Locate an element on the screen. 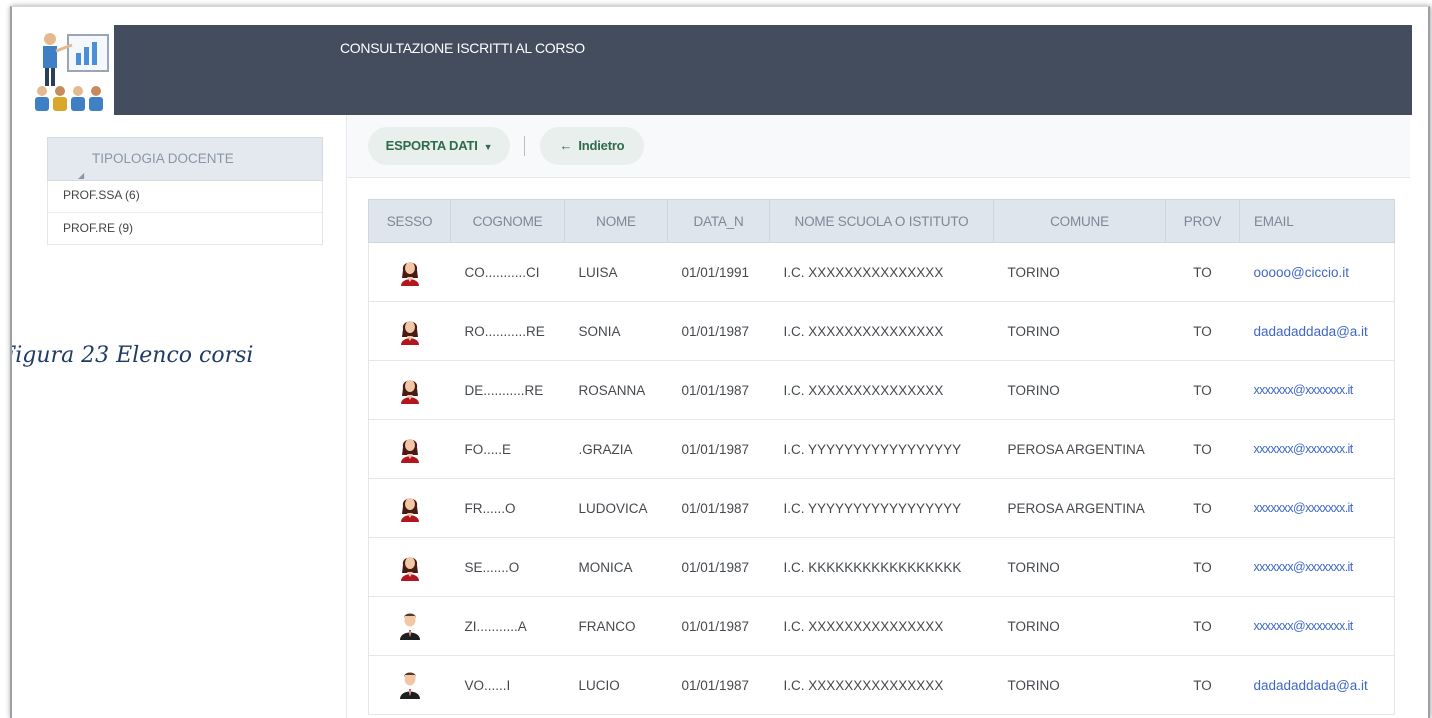 Image resolution: width=1432 pixels, height=718 pixels. sidebar-list: PROF.SSA (6) PROF.RE (9) is located at coordinates (185, 213).